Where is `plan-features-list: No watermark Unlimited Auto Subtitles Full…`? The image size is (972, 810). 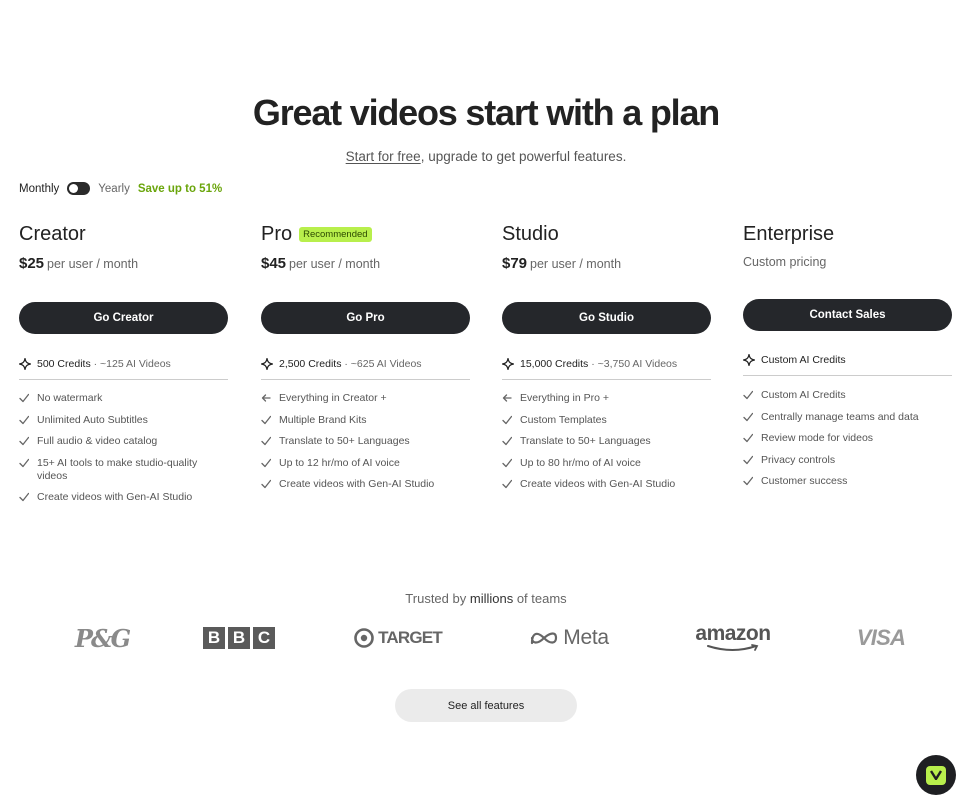
plan-features-list: No watermark Unlimited Auto Subtitles Full… is located at coordinates (123, 452).